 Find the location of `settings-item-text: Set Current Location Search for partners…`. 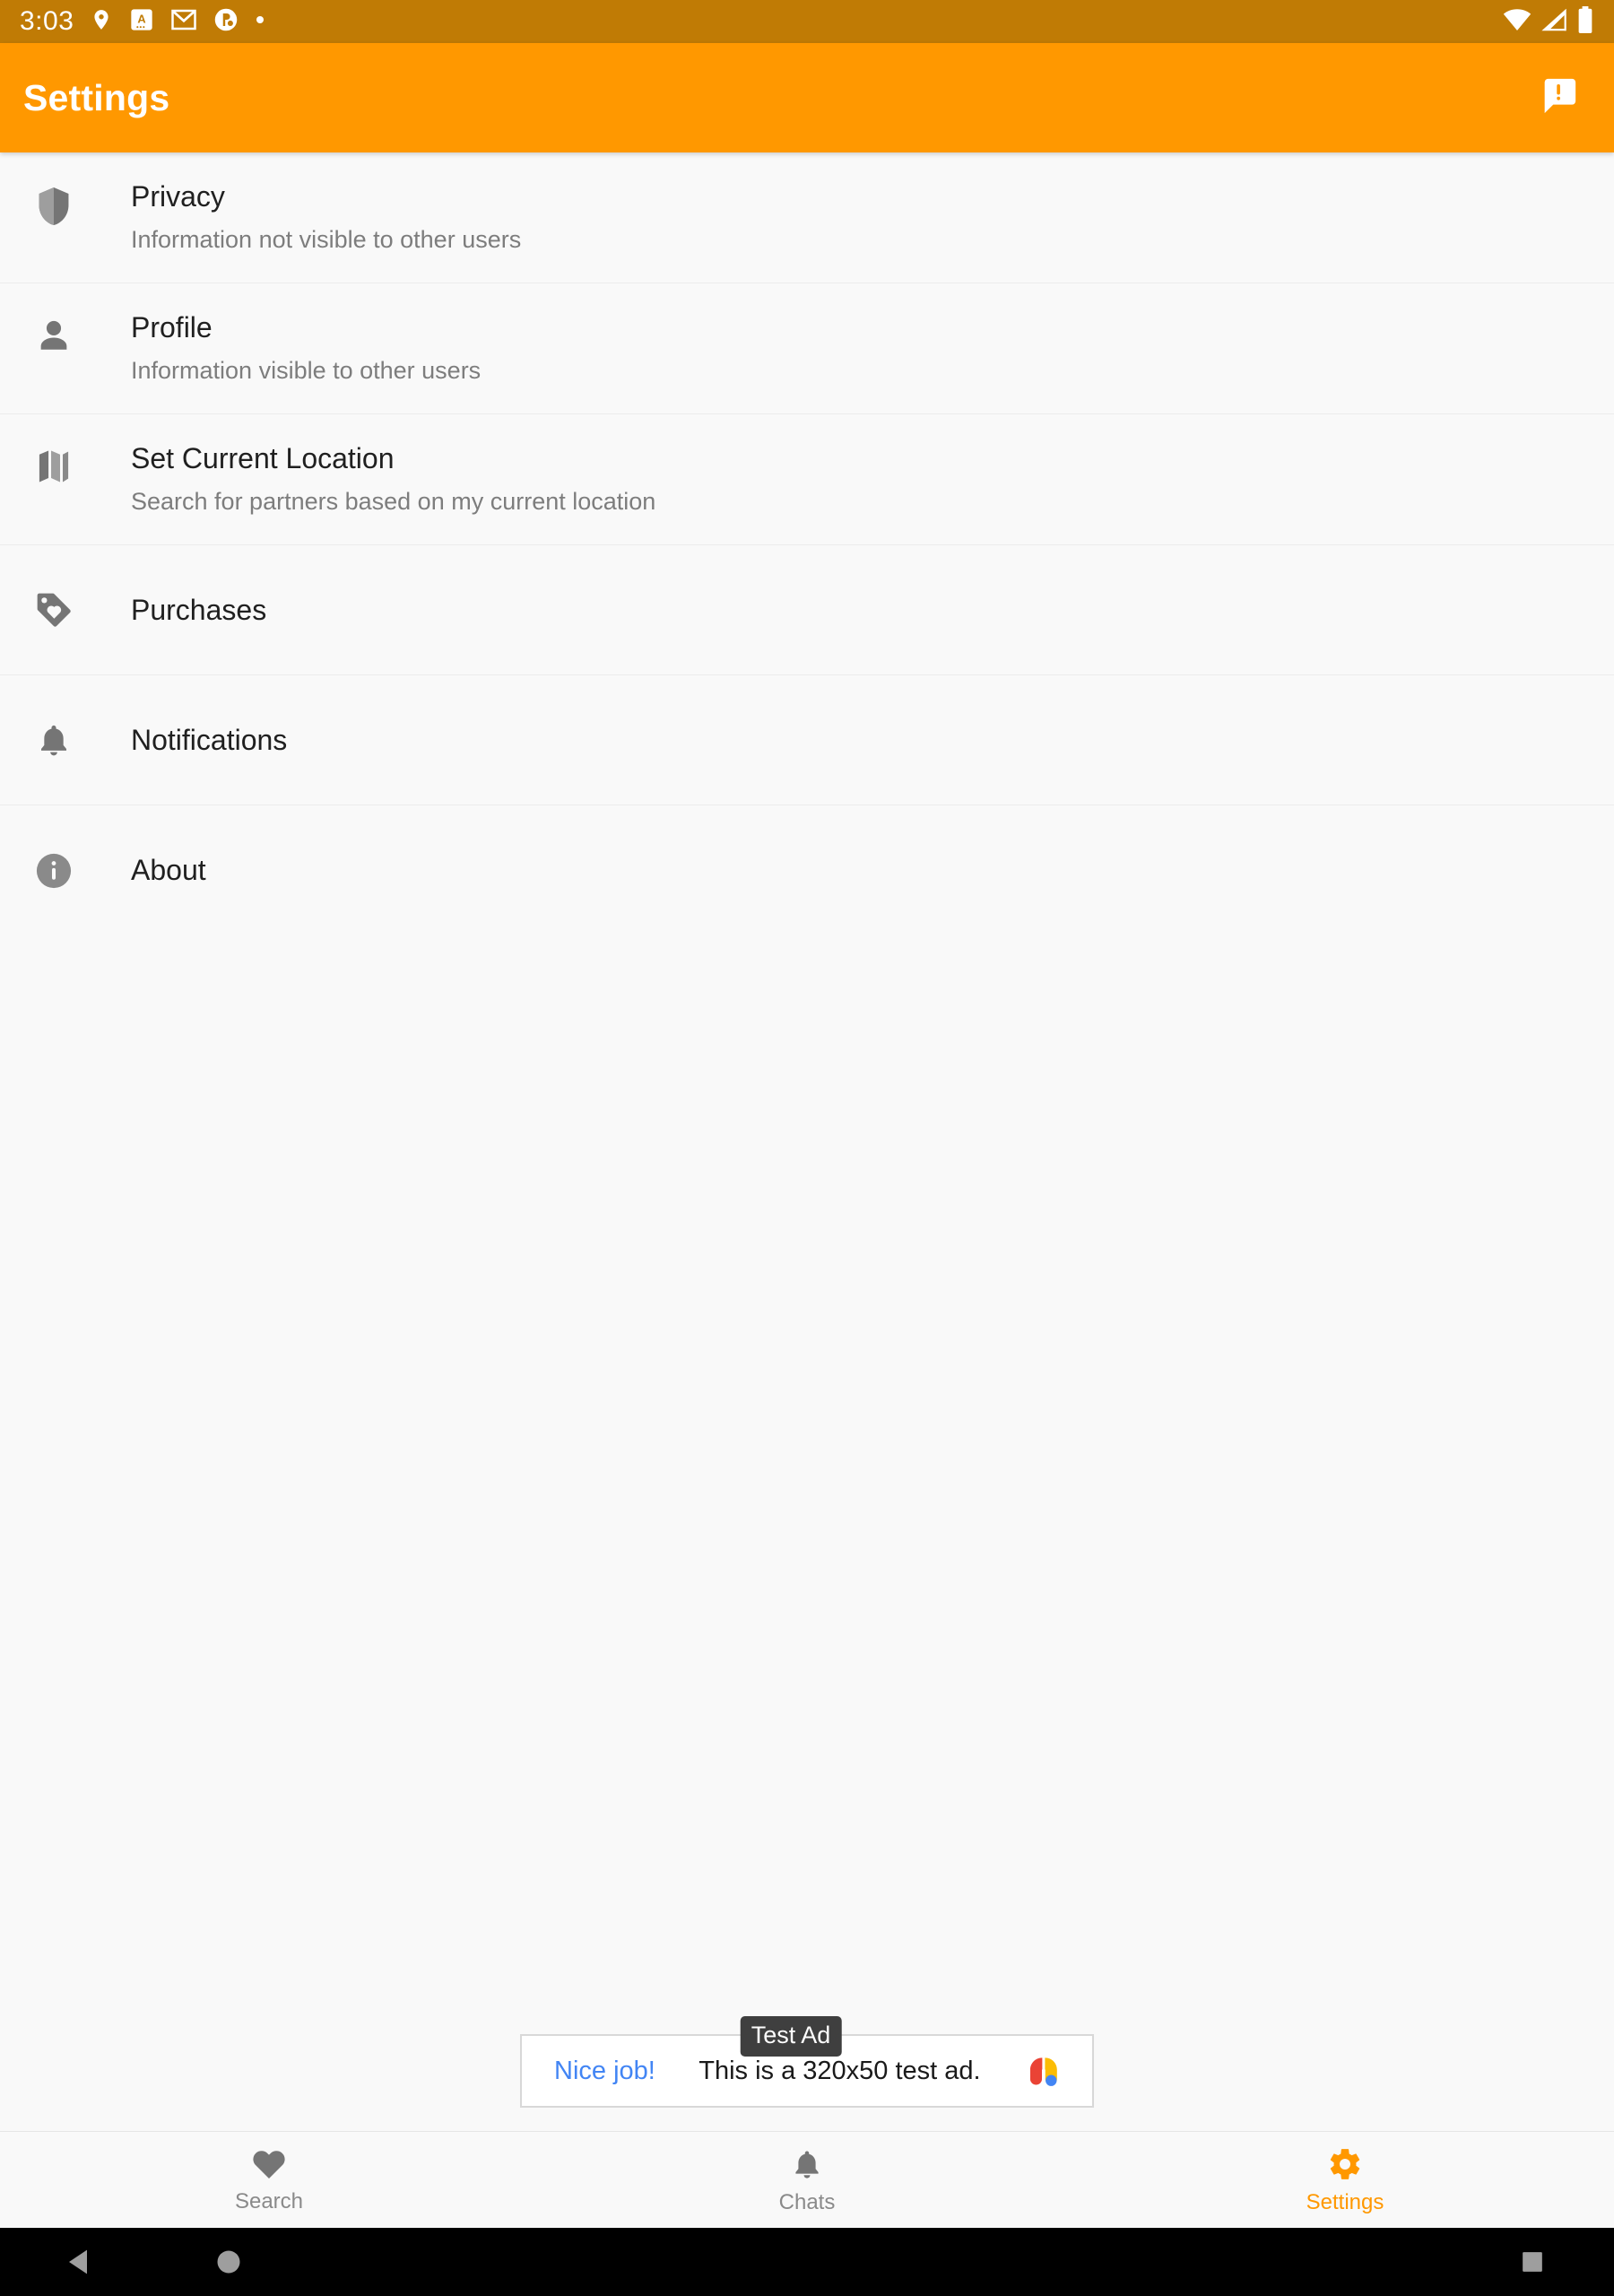

settings-item-text: Set Current Location Search for partners… is located at coordinates (368, 466).